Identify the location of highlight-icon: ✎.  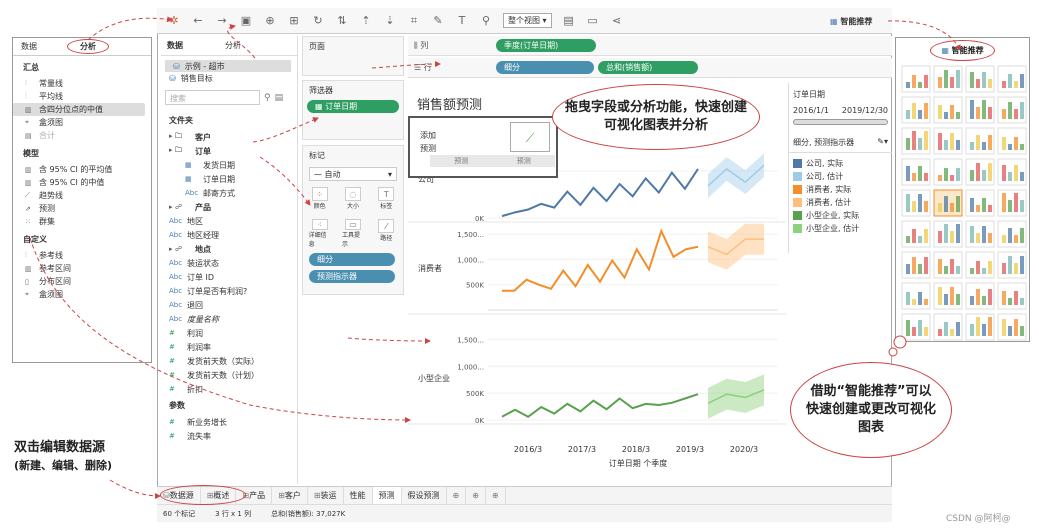
(438, 20).